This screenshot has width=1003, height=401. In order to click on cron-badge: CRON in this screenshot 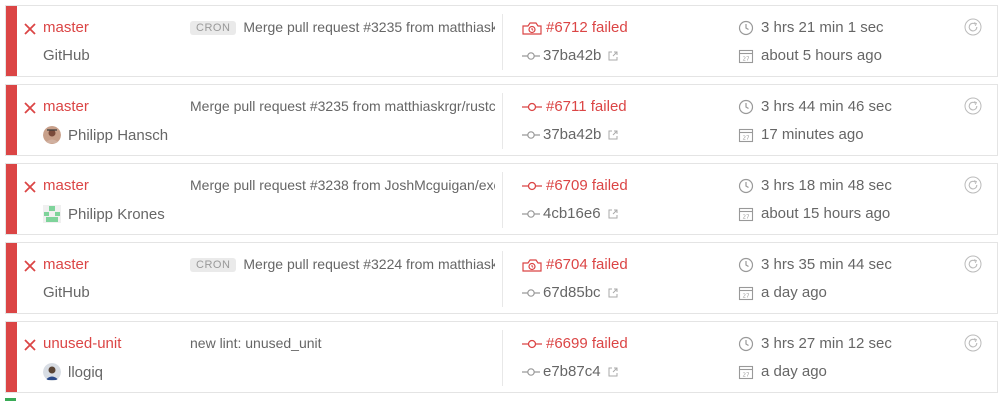, I will do `click(213, 265)`.